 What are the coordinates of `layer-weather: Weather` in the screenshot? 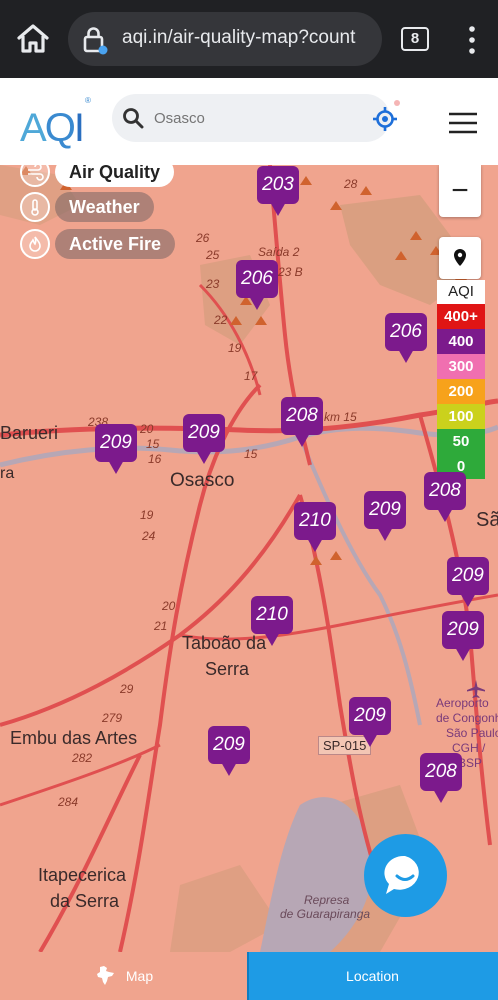 It's located at (87, 207).